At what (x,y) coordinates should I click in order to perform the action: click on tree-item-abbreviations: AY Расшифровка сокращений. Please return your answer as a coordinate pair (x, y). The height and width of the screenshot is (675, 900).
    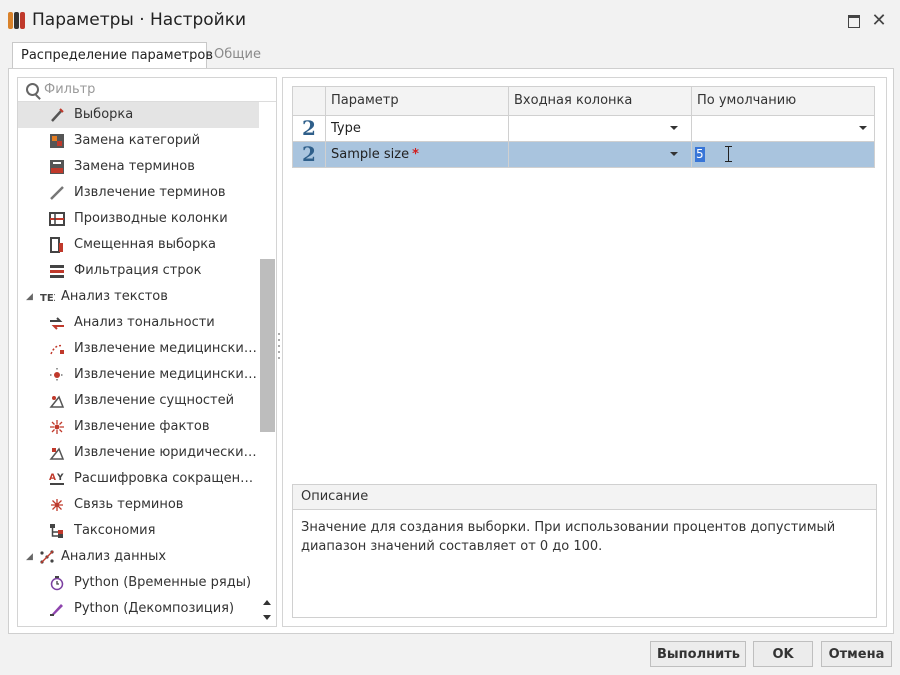
    Looking at the image, I should click on (138, 479).